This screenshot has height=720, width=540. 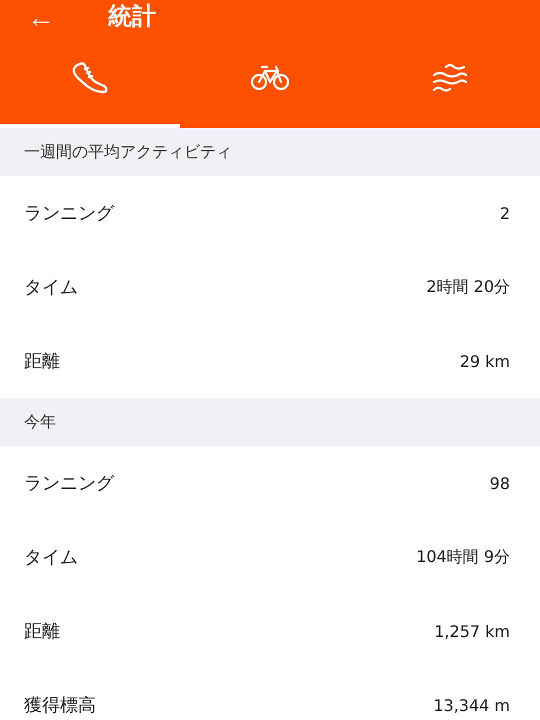 What do you see at coordinates (270, 78) in the screenshot?
I see `bicycle-icon` at bounding box center [270, 78].